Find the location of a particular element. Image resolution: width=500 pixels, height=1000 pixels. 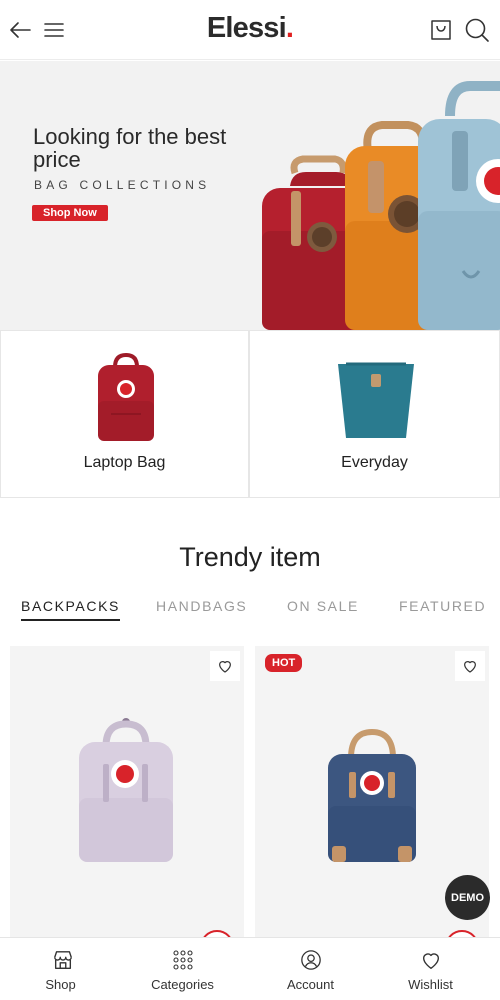

hot-badge: HOT is located at coordinates (284, 663).